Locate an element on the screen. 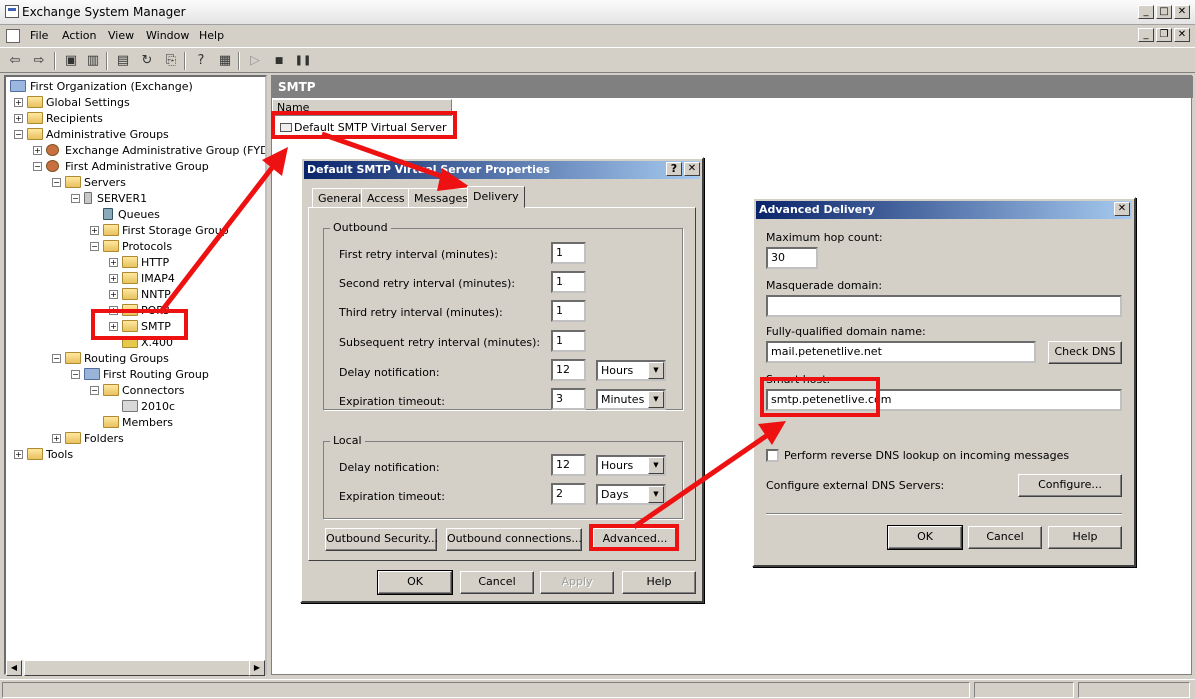 This screenshot has width=1195, height=699. tab-delivery: Delivery is located at coordinates (496, 197).